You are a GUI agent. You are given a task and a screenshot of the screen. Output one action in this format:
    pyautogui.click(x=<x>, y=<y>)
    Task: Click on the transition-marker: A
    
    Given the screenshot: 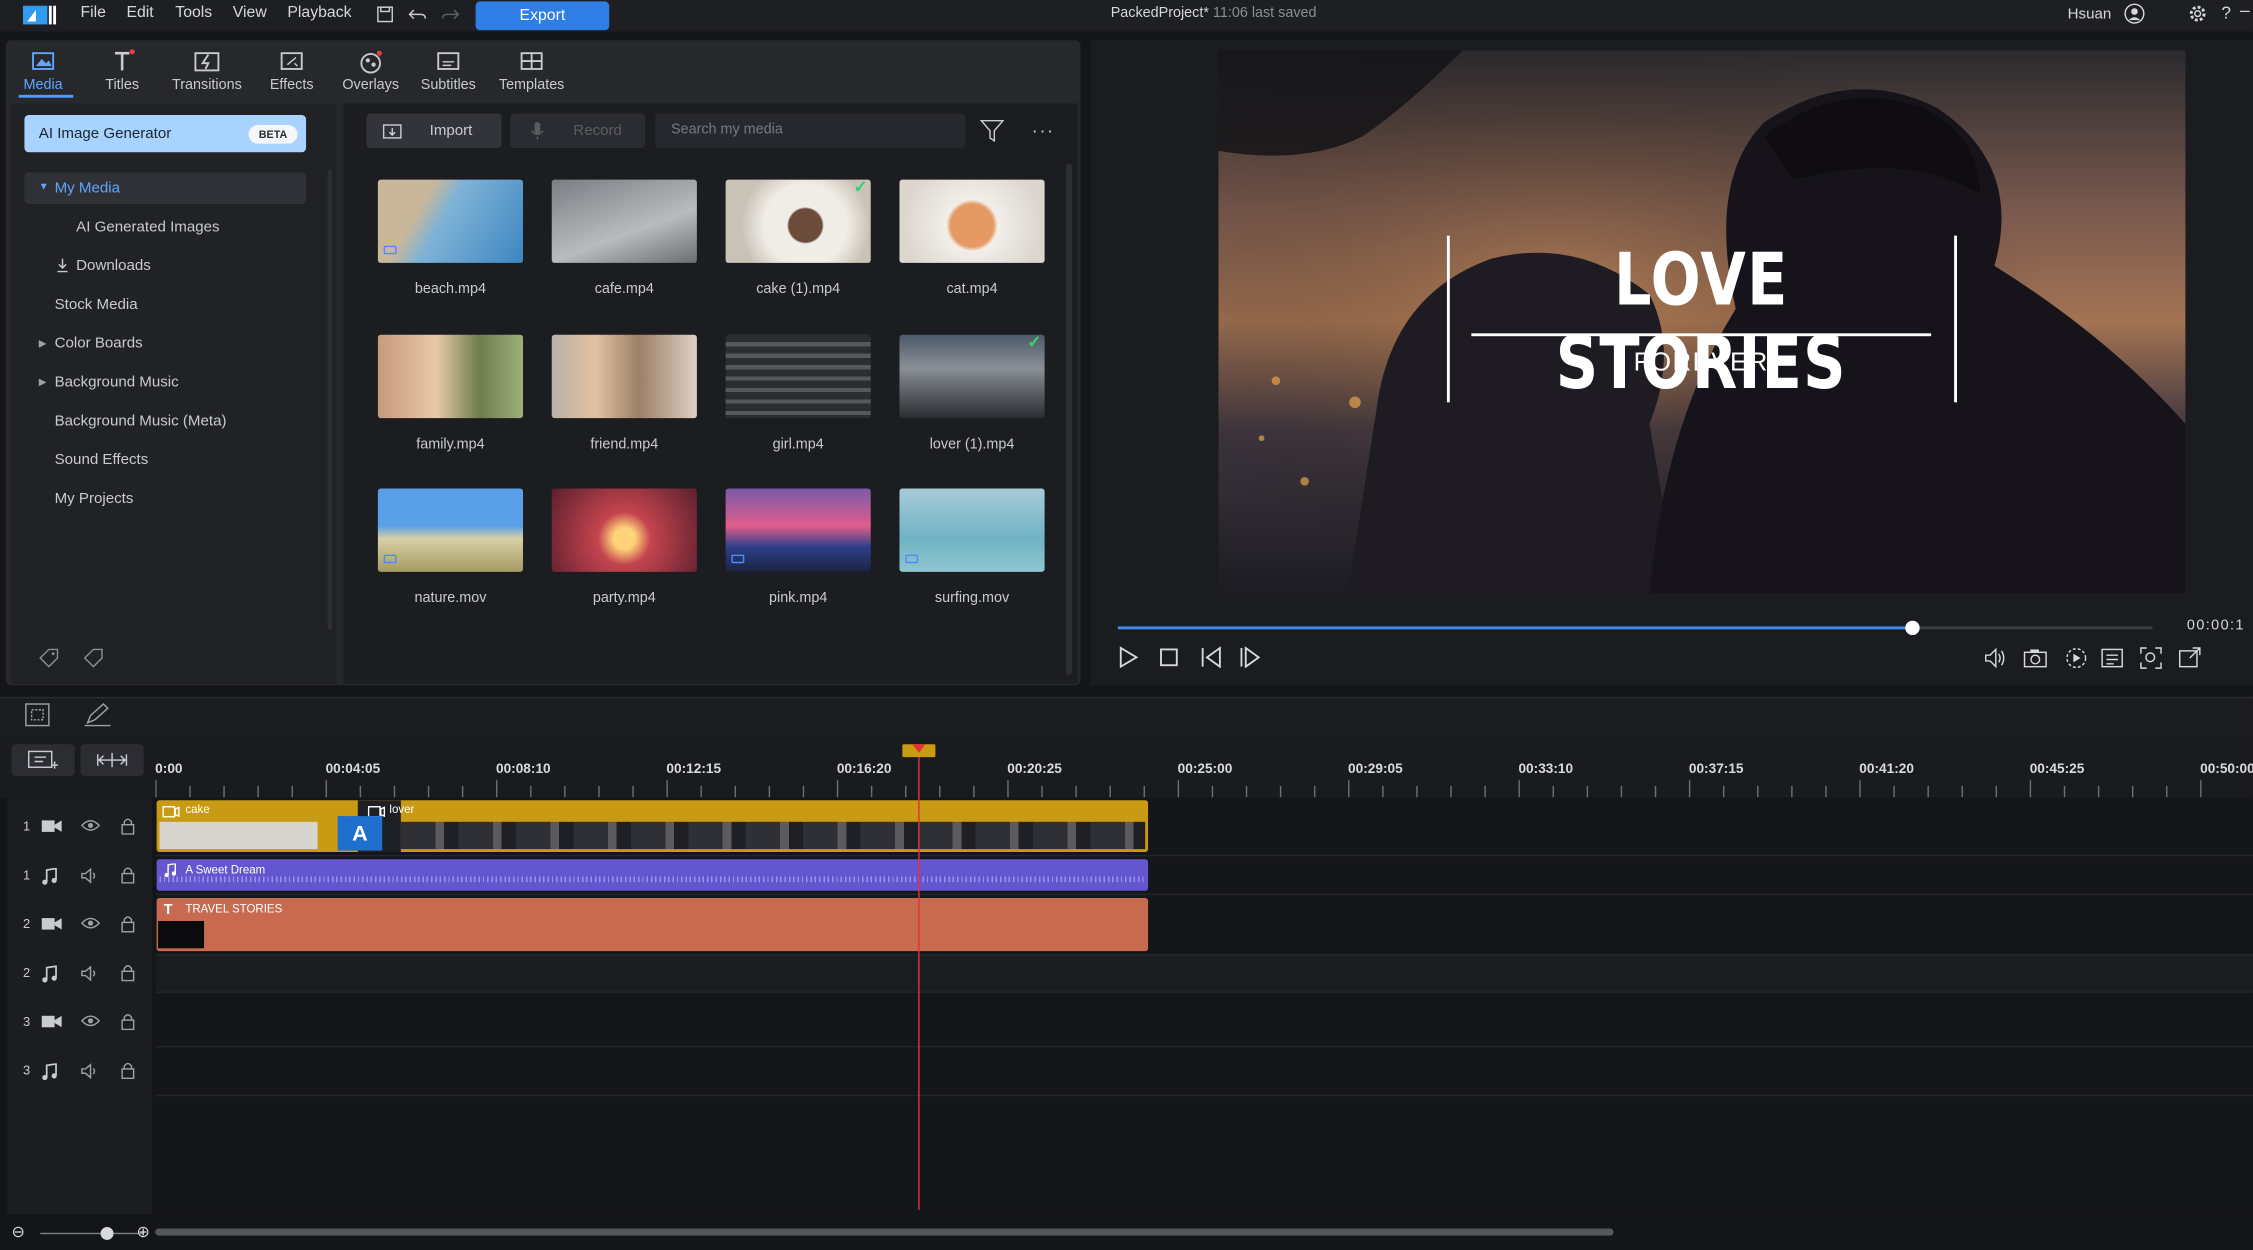 What is the action you would take?
    pyautogui.click(x=360, y=833)
    